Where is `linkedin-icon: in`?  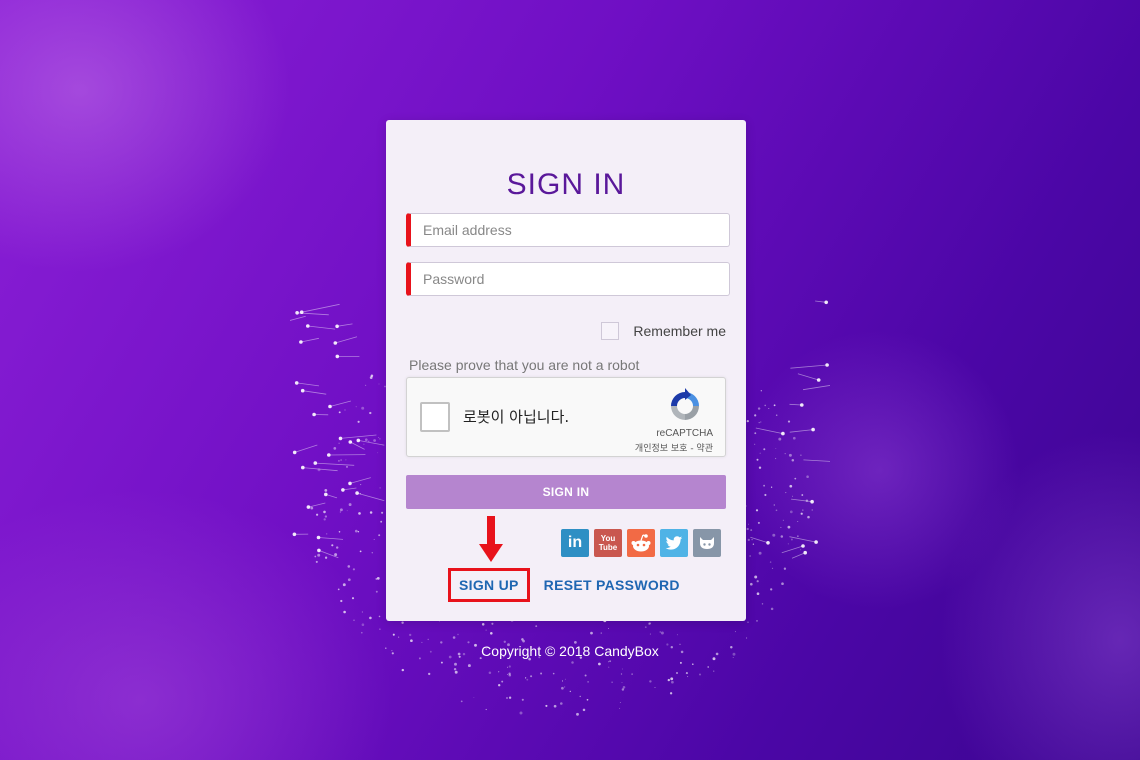
linkedin-icon: in is located at coordinates (575, 543).